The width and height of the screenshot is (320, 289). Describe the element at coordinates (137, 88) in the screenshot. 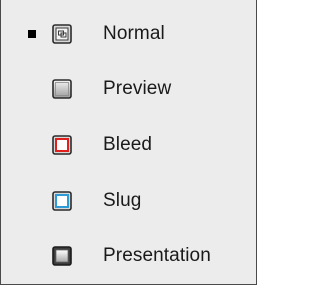

I see `menu-item-label: Preview` at that location.